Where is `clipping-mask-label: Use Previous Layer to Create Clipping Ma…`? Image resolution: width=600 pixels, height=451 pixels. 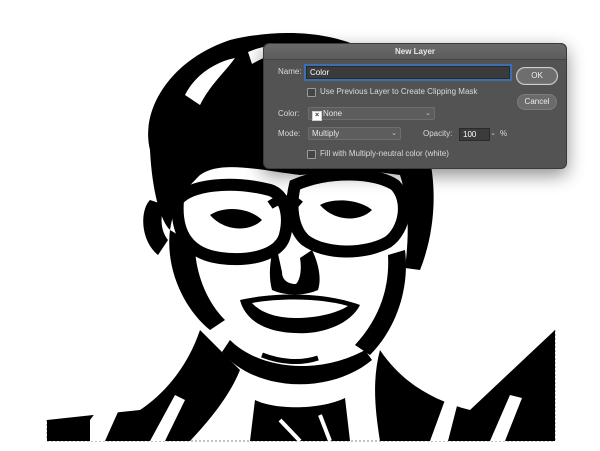 clipping-mask-label: Use Previous Layer to Create Clipping Ma… is located at coordinates (399, 91).